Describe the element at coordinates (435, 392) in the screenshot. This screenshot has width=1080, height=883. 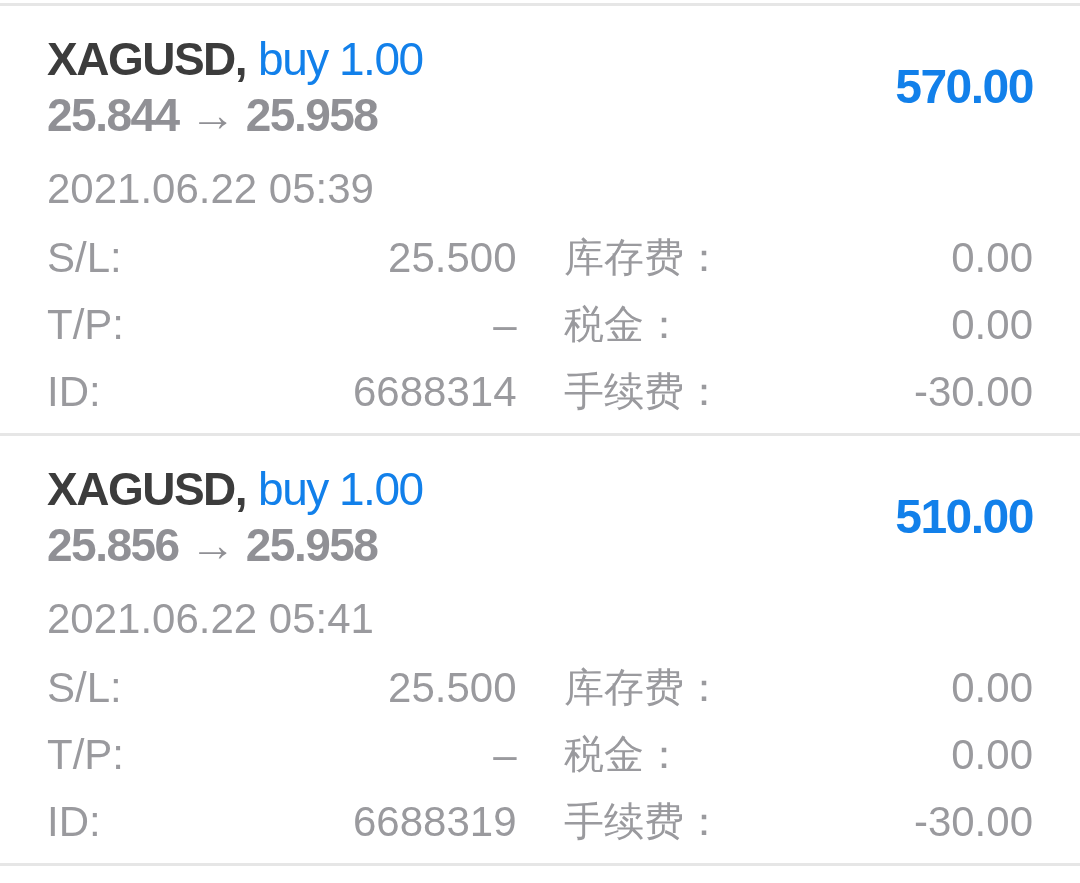
I see `field-value: 6688314` at that location.